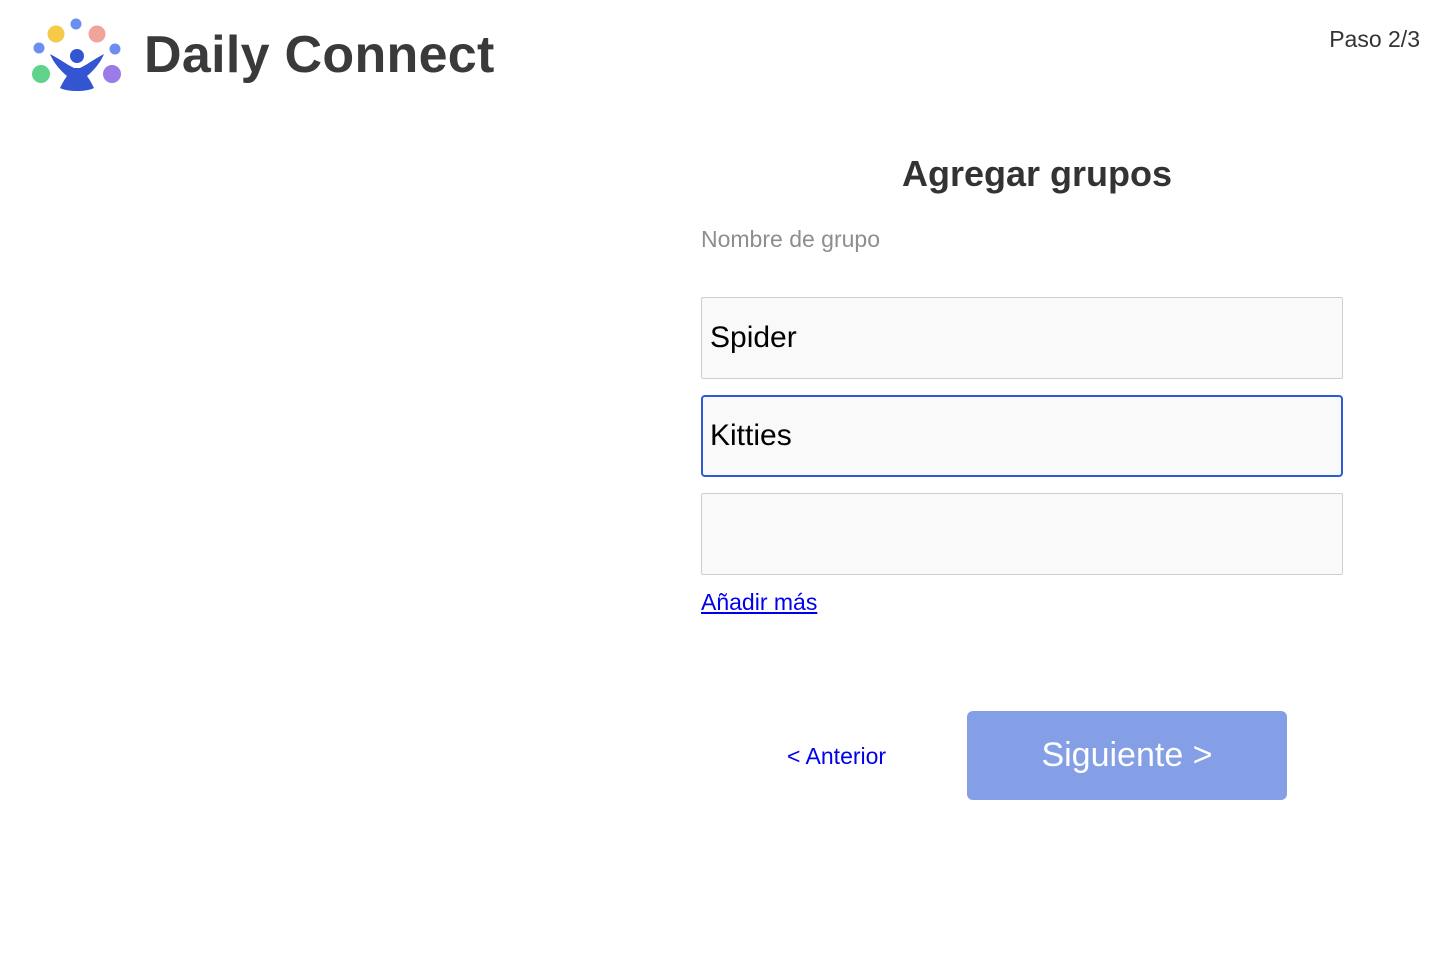 The height and width of the screenshot is (971, 1440). What do you see at coordinates (319, 55) in the screenshot?
I see `brand-name: Daily Connect` at bounding box center [319, 55].